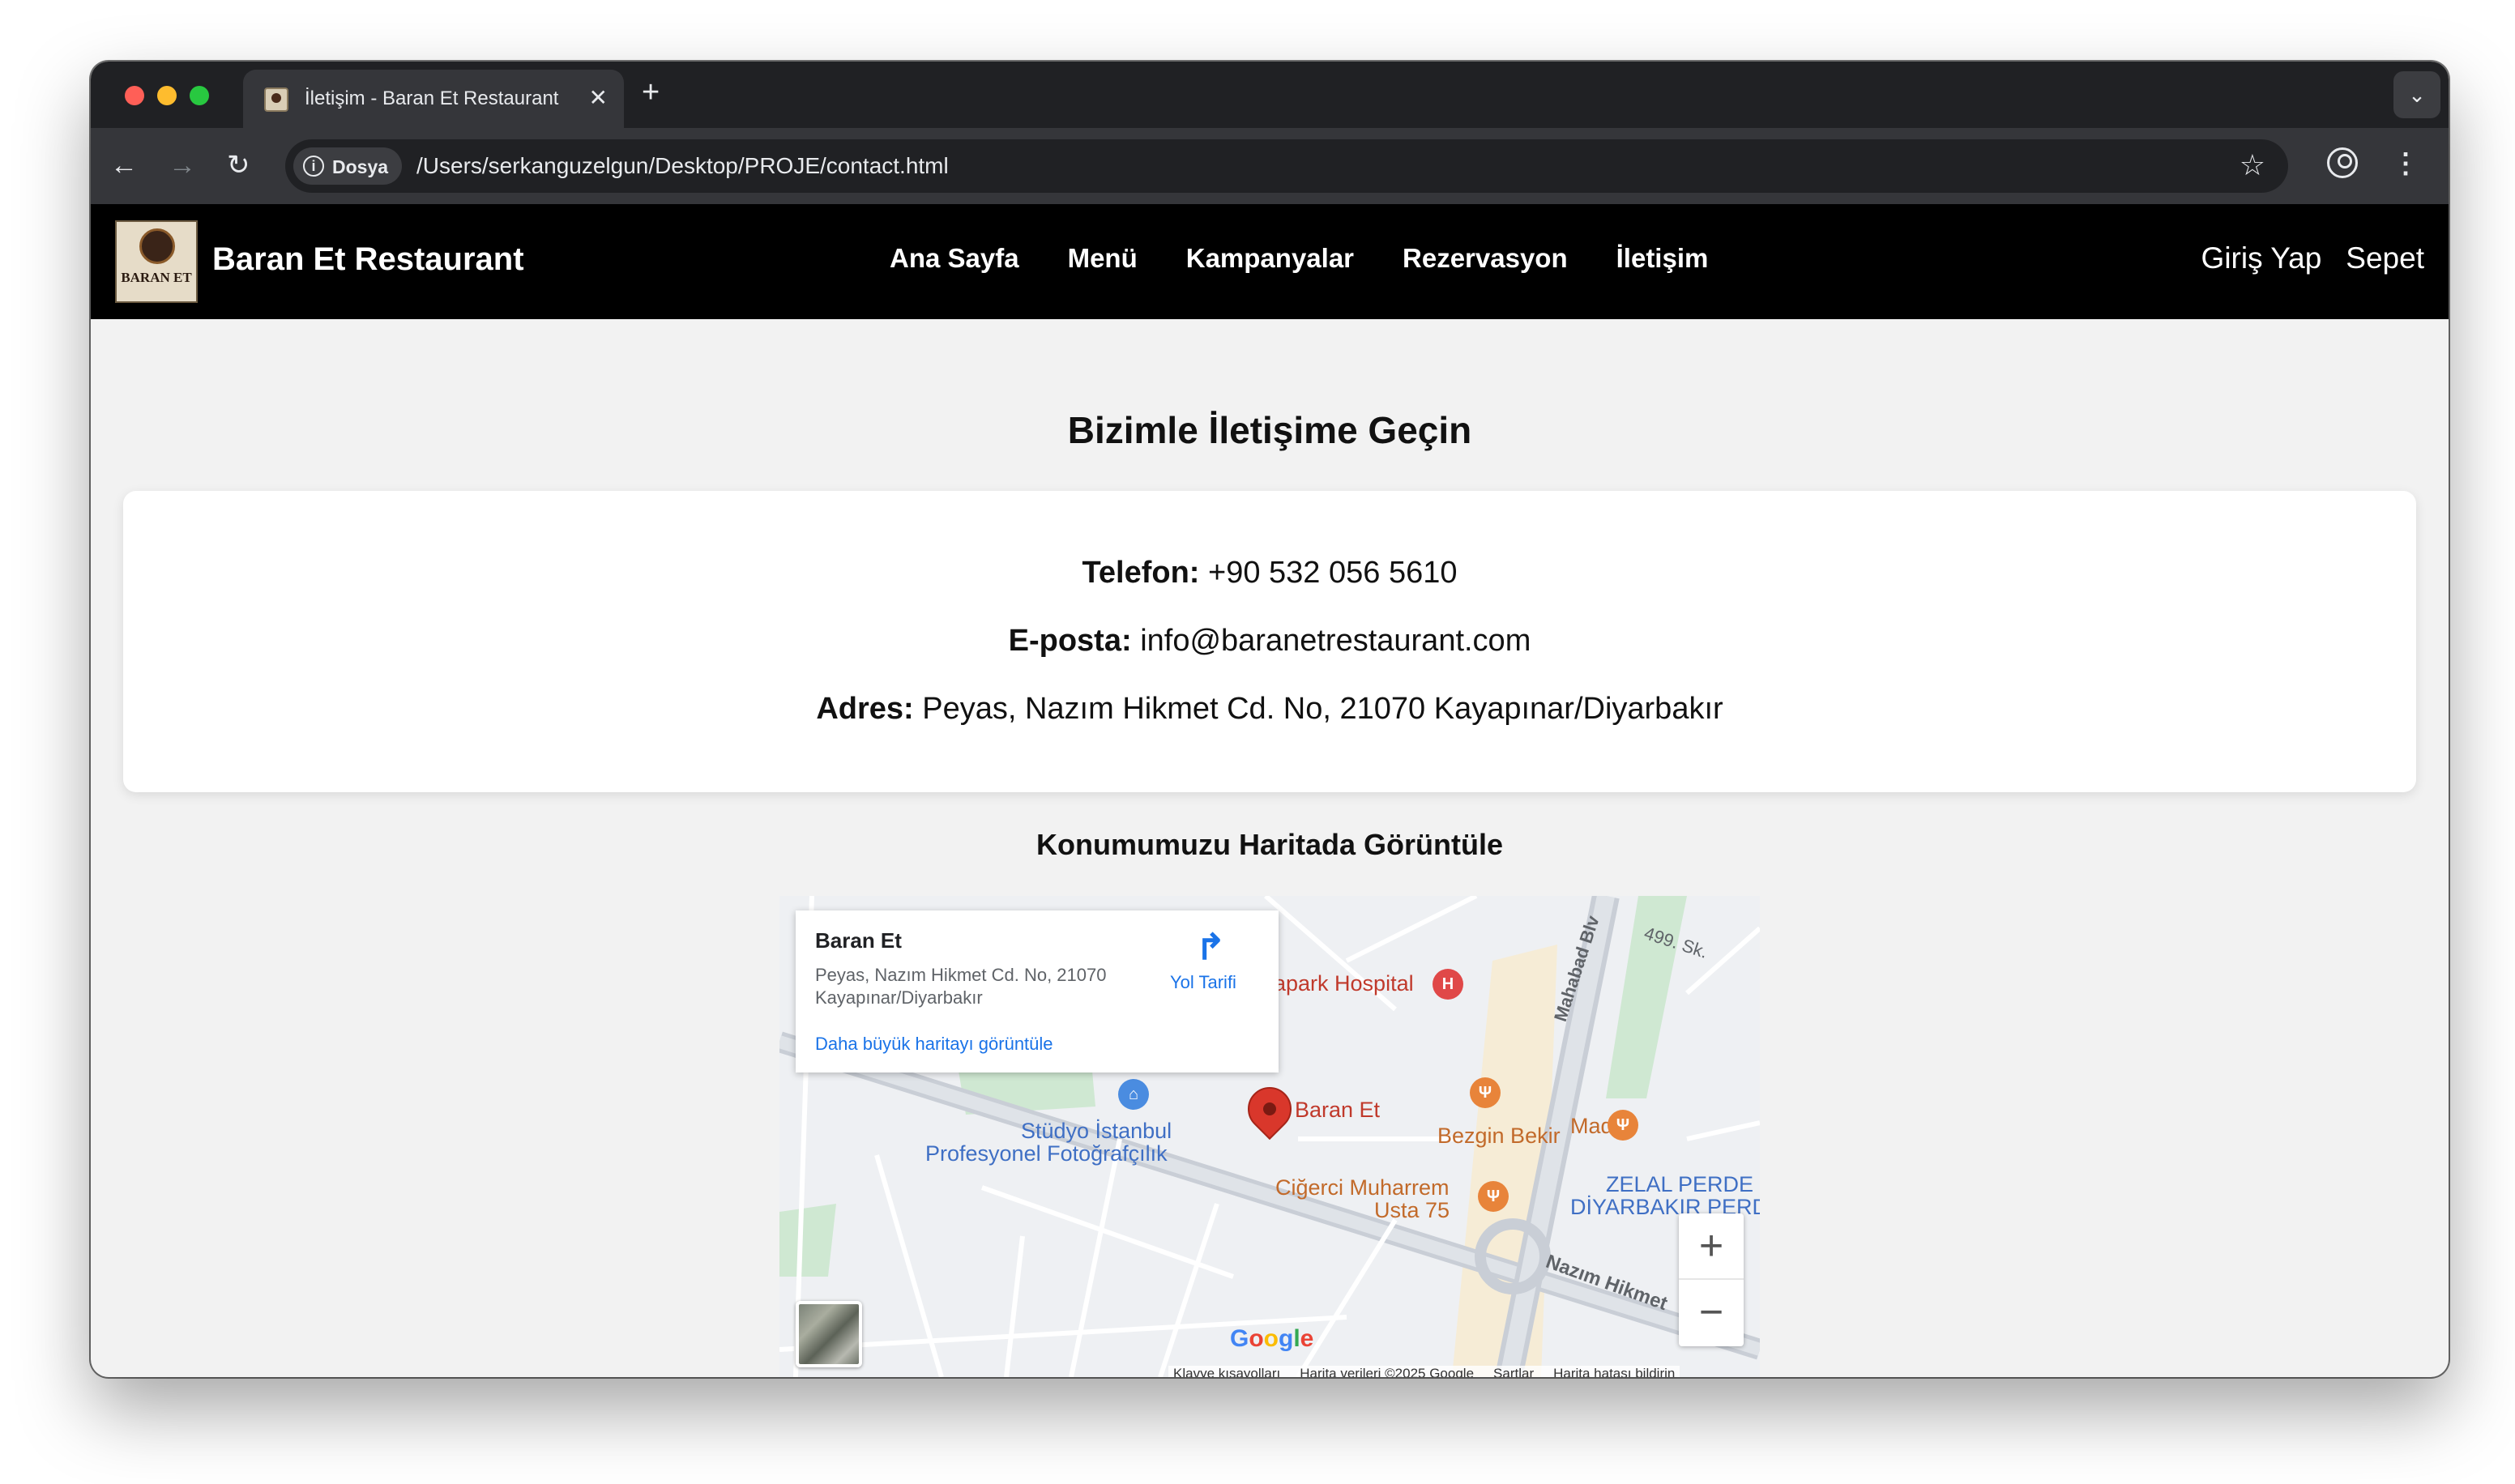 The height and width of the screenshot is (1484, 2515). Describe the element at coordinates (2405, 163) in the screenshot. I see `kebab-menu-icon: ⋮` at that location.